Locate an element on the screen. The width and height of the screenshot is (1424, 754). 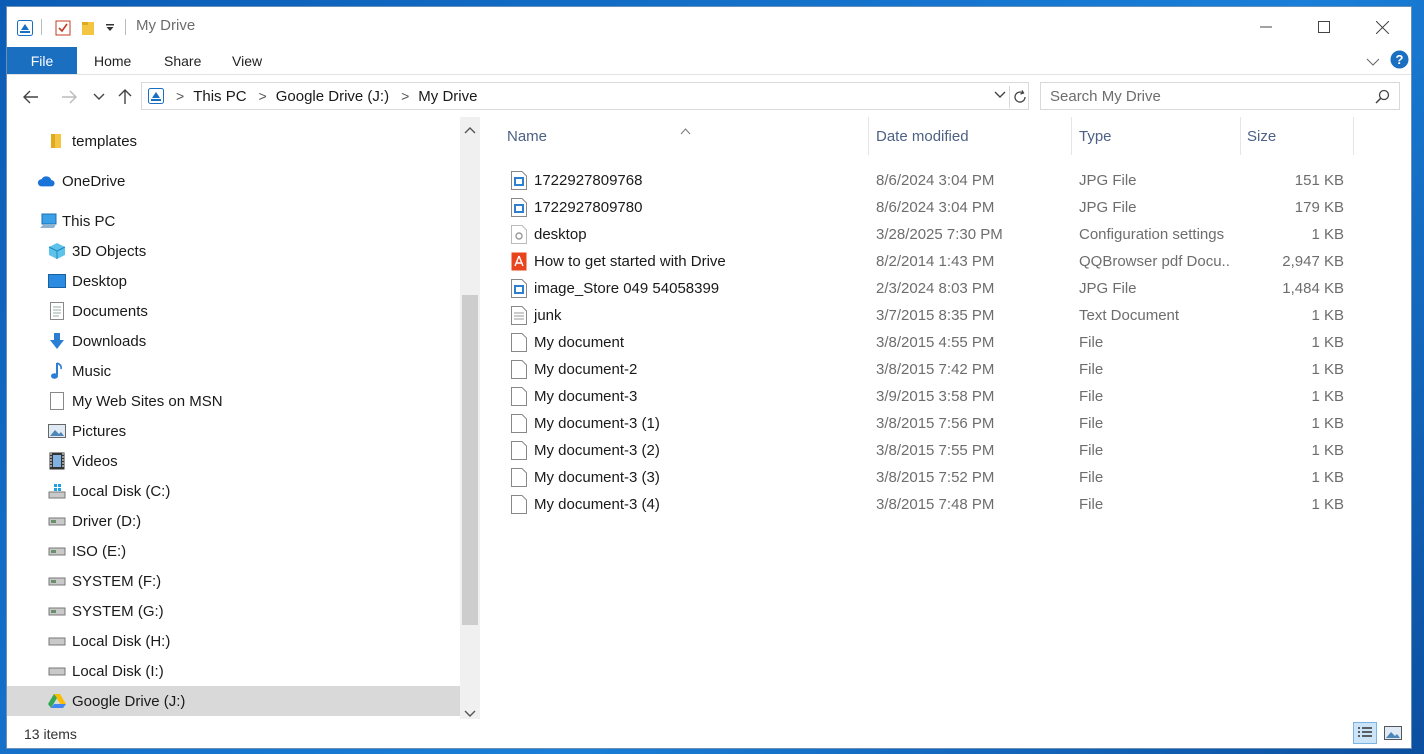
file-row: My document-3 3/9/2015 3:58 PM File 1 KB is located at coordinates (932, 396).